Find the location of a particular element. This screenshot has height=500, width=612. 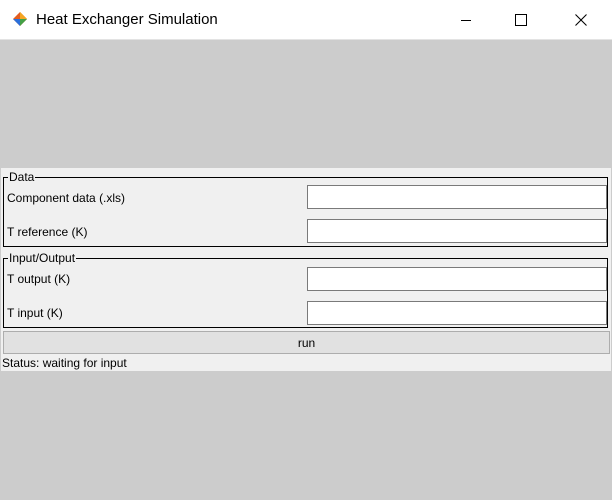

t-reference-input is located at coordinates (457, 231).